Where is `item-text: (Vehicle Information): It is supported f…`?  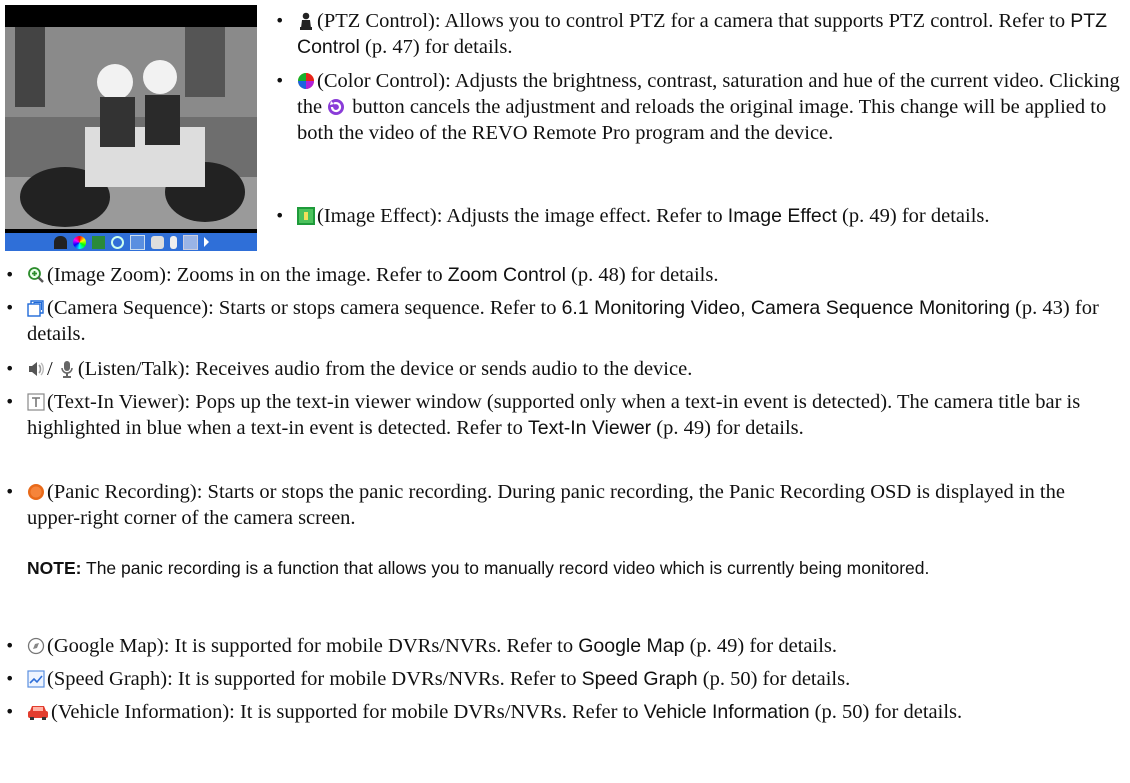
item-text: (Vehicle Information): It is supported f… is located at coordinates (347, 712).